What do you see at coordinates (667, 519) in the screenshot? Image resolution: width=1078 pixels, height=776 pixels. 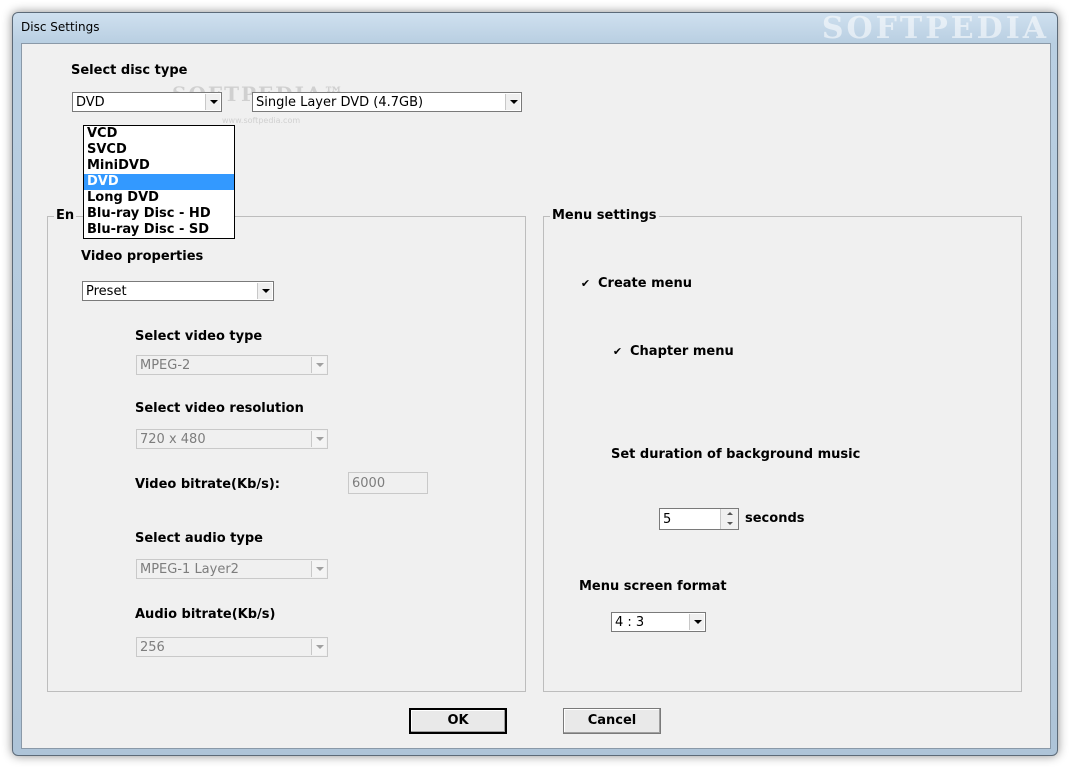 I see `bg-music-duration-value: 5` at bounding box center [667, 519].